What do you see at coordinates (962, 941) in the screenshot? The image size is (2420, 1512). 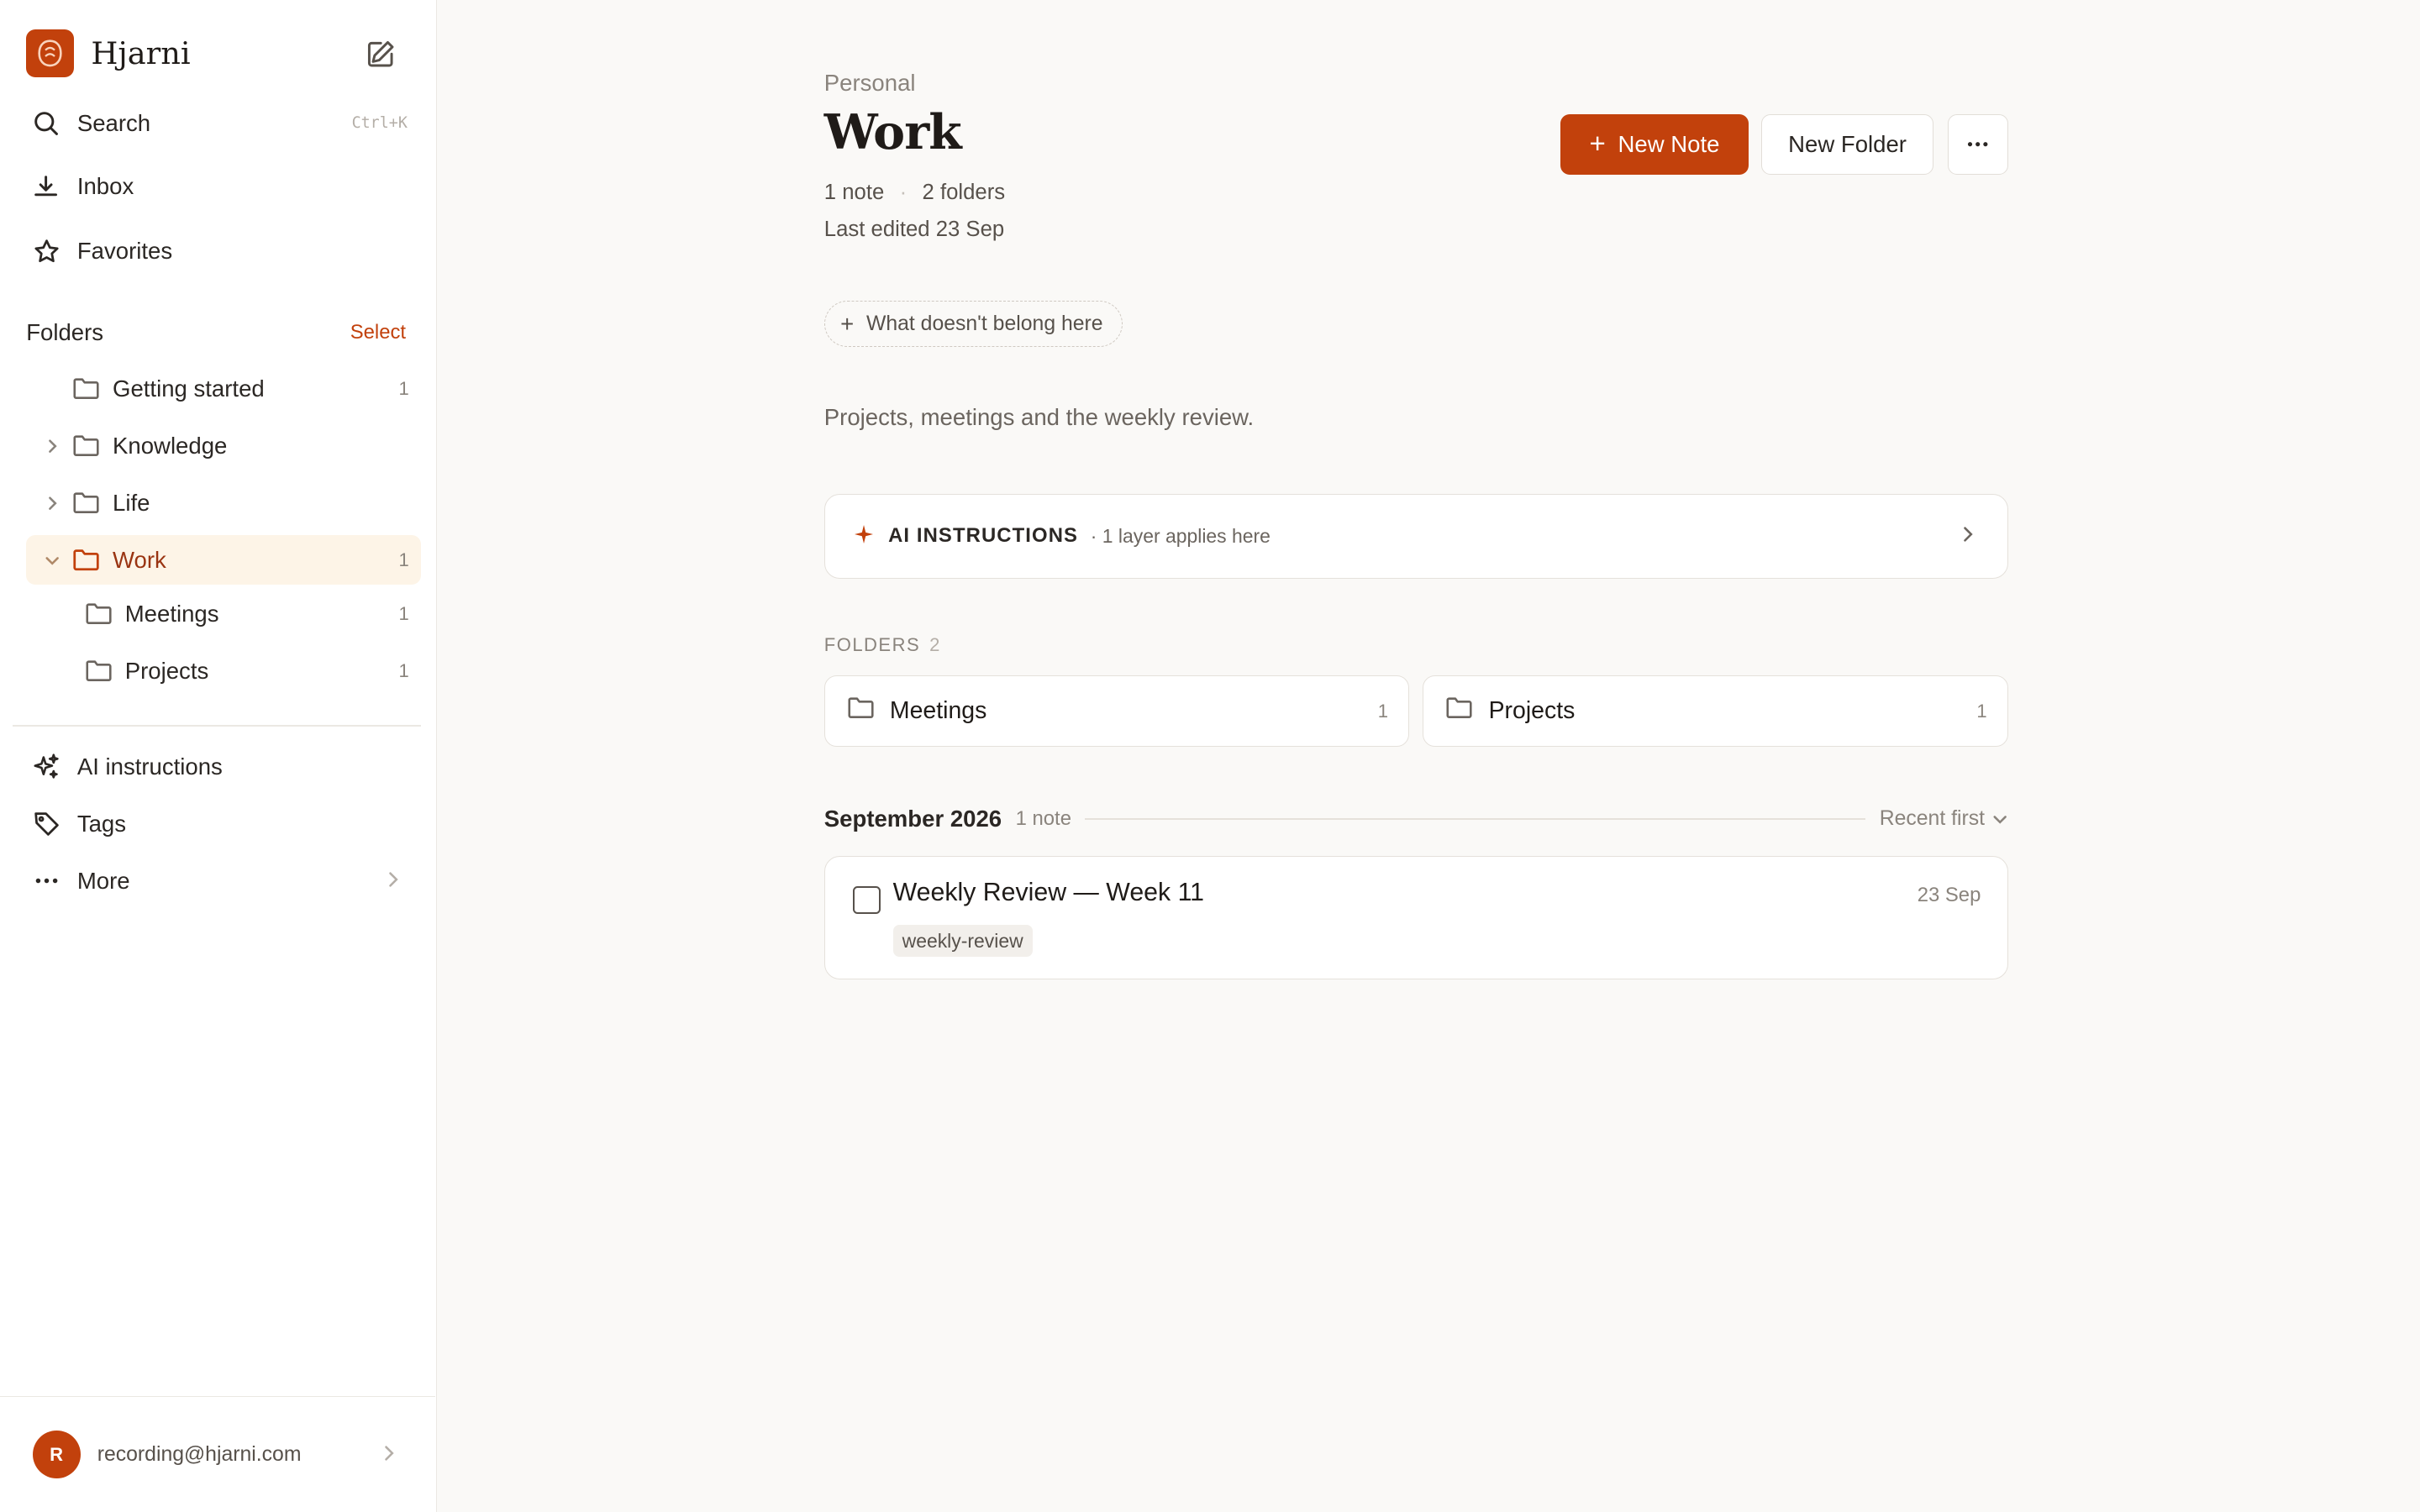 I see `note-tag: weekly-review` at bounding box center [962, 941].